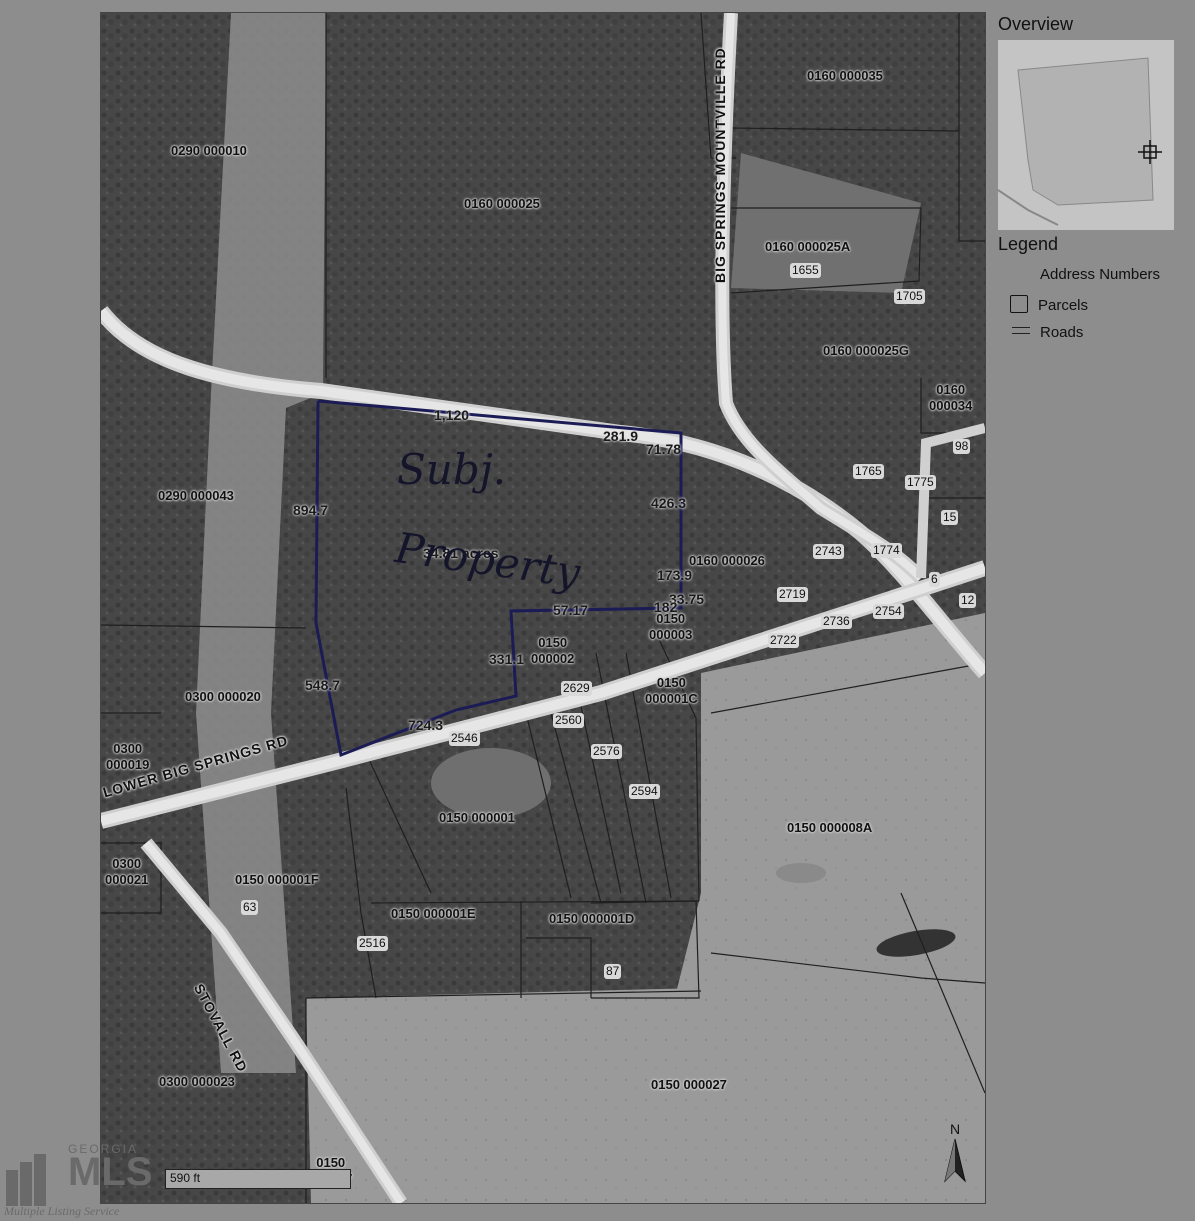  What do you see at coordinates (664, 449) in the screenshot?
I see `boundary-measurement: 71.78` at bounding box center [664, 449].